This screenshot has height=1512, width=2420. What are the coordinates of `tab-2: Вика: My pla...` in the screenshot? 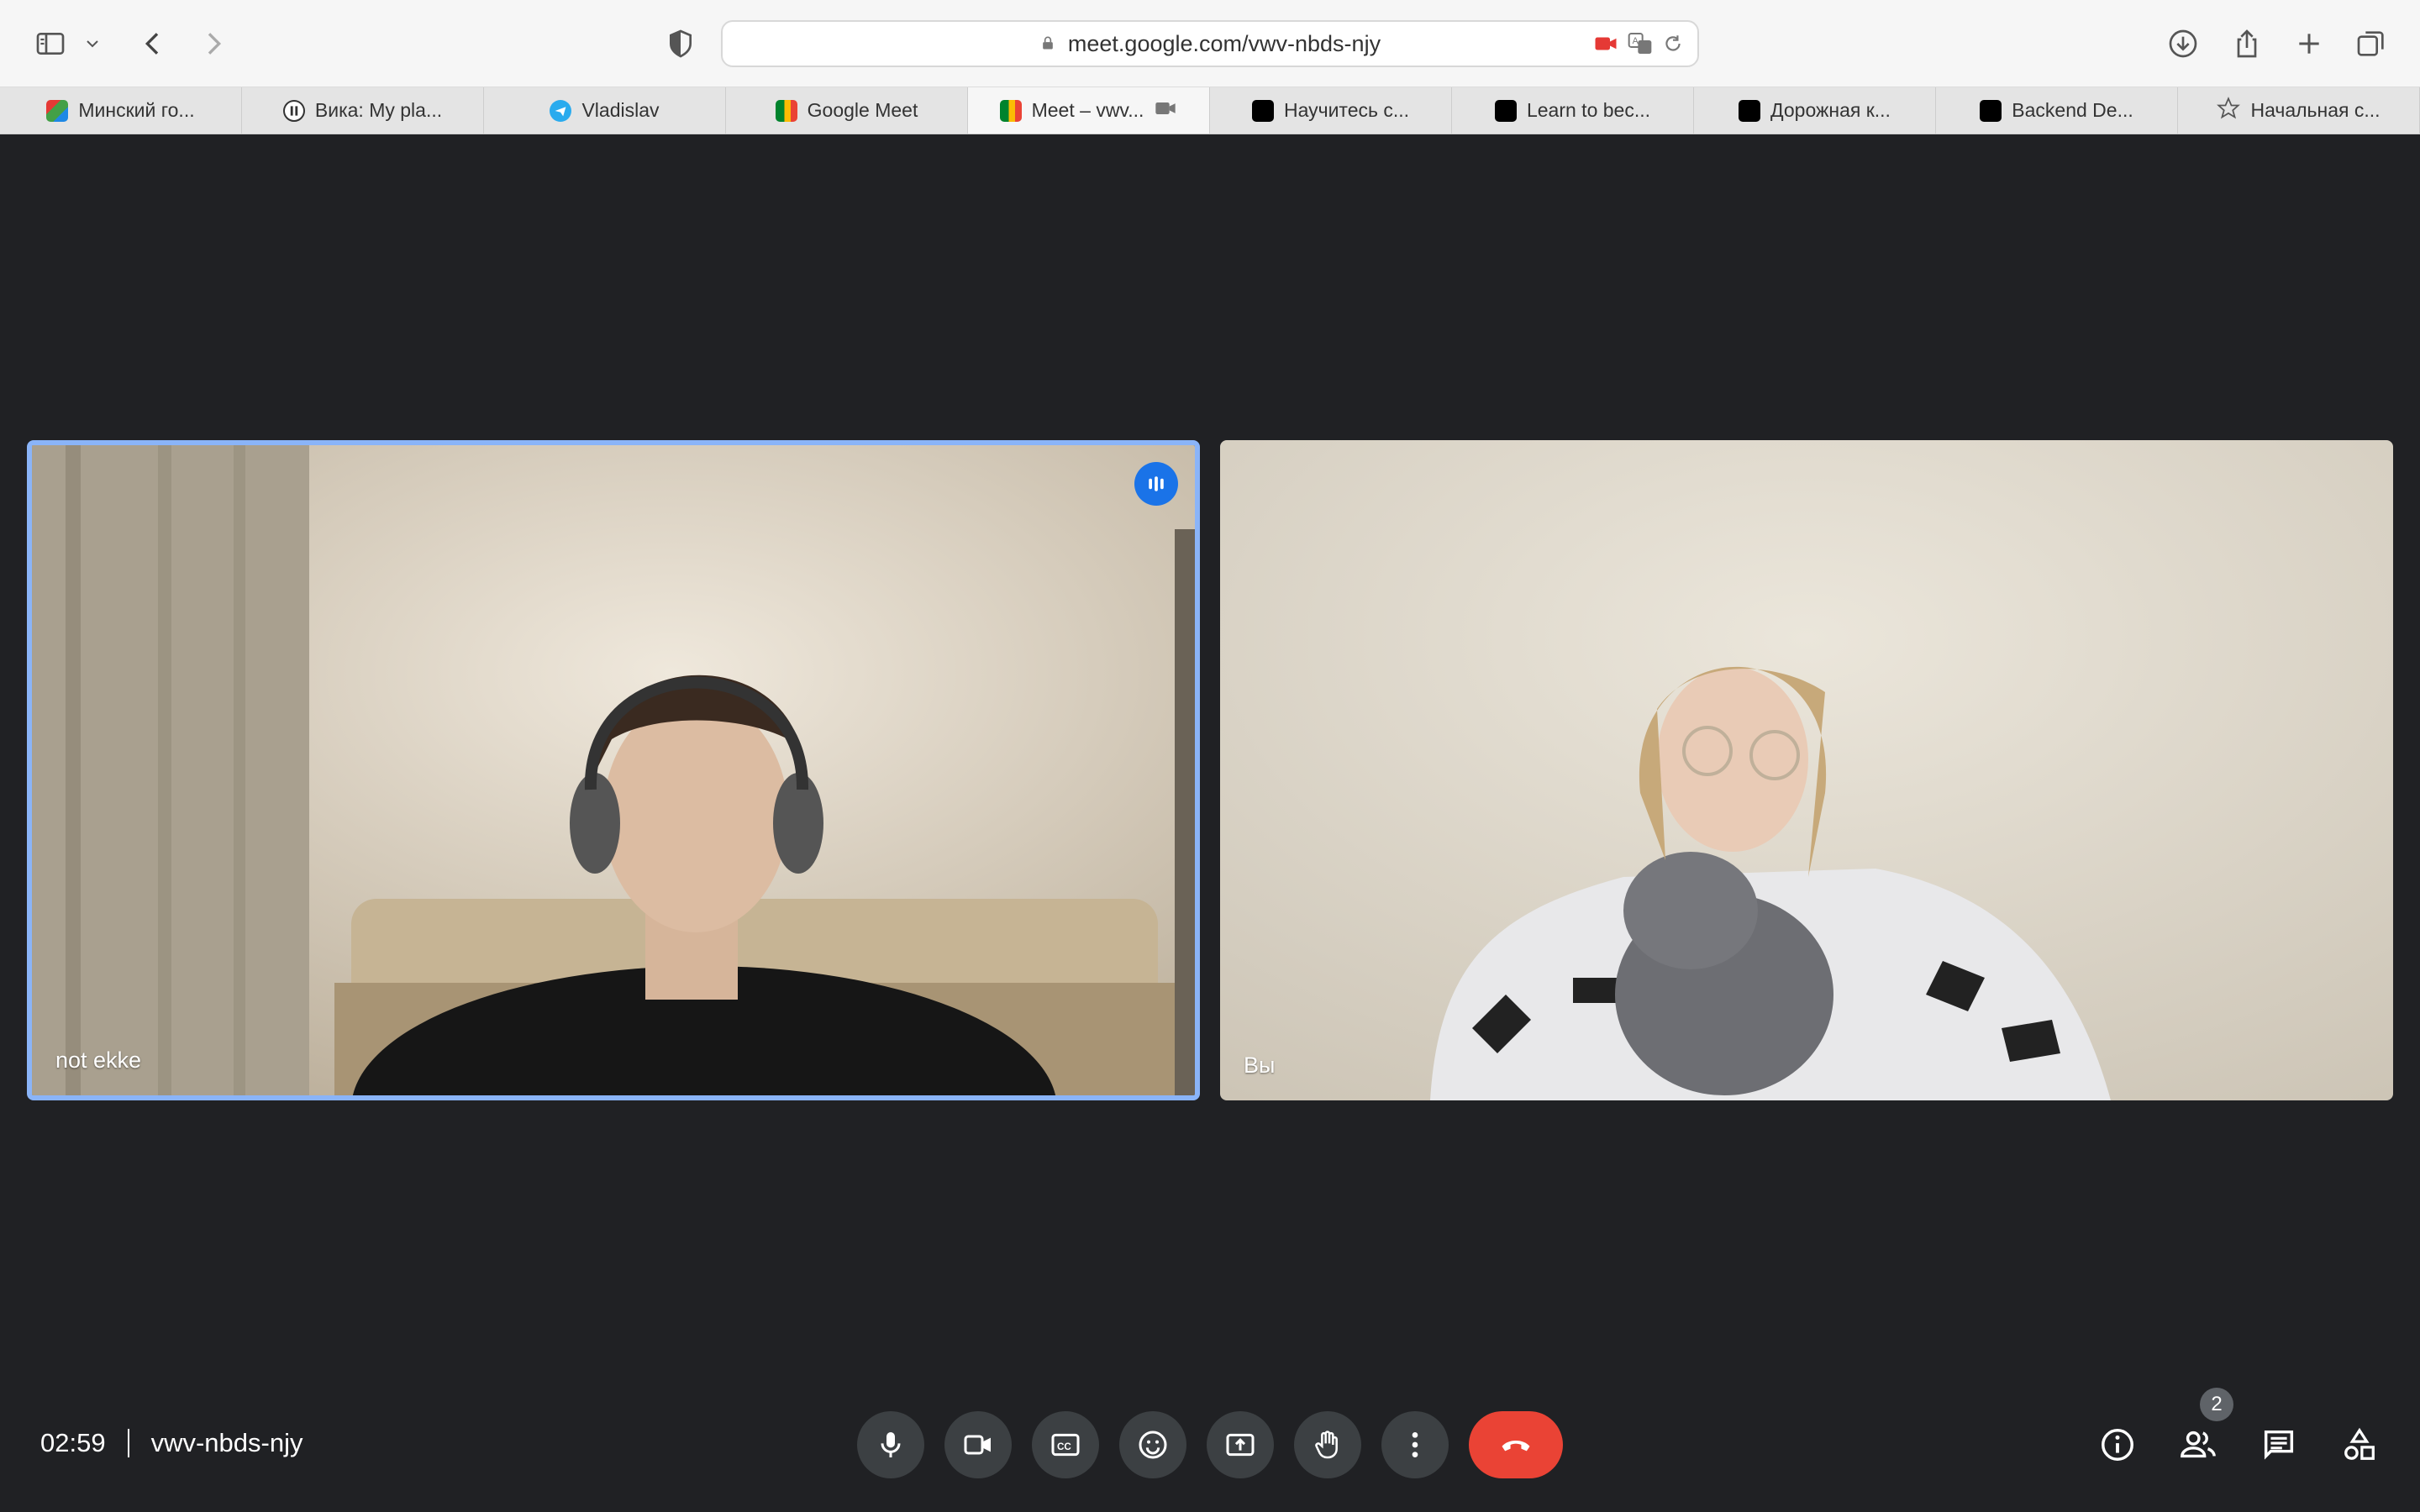 It's located at (363, 110).